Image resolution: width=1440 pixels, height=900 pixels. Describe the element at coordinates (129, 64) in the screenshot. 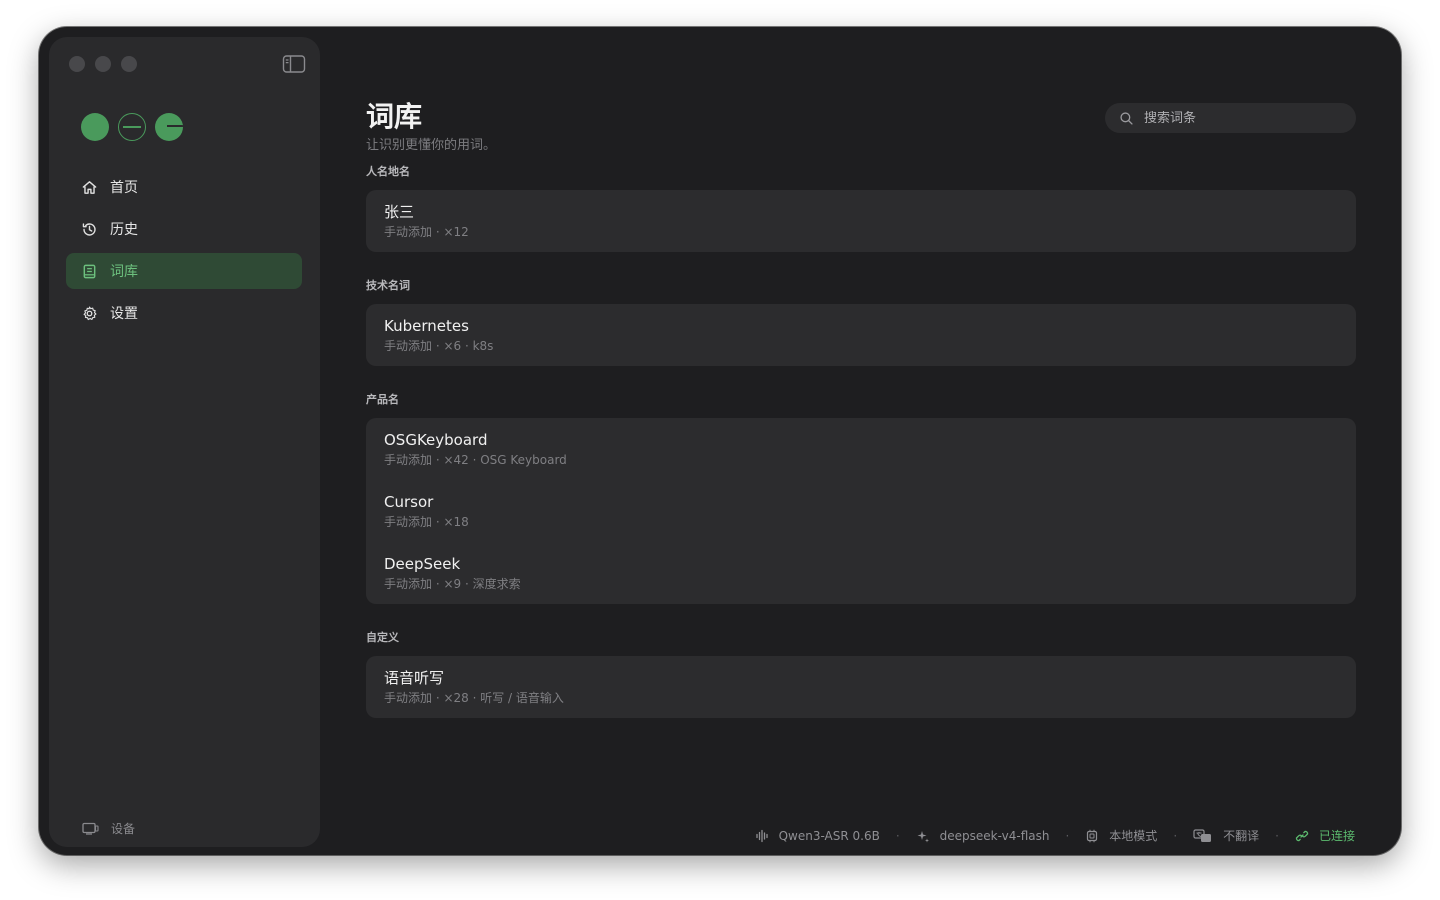

I see `zoom-window-button` at that location.